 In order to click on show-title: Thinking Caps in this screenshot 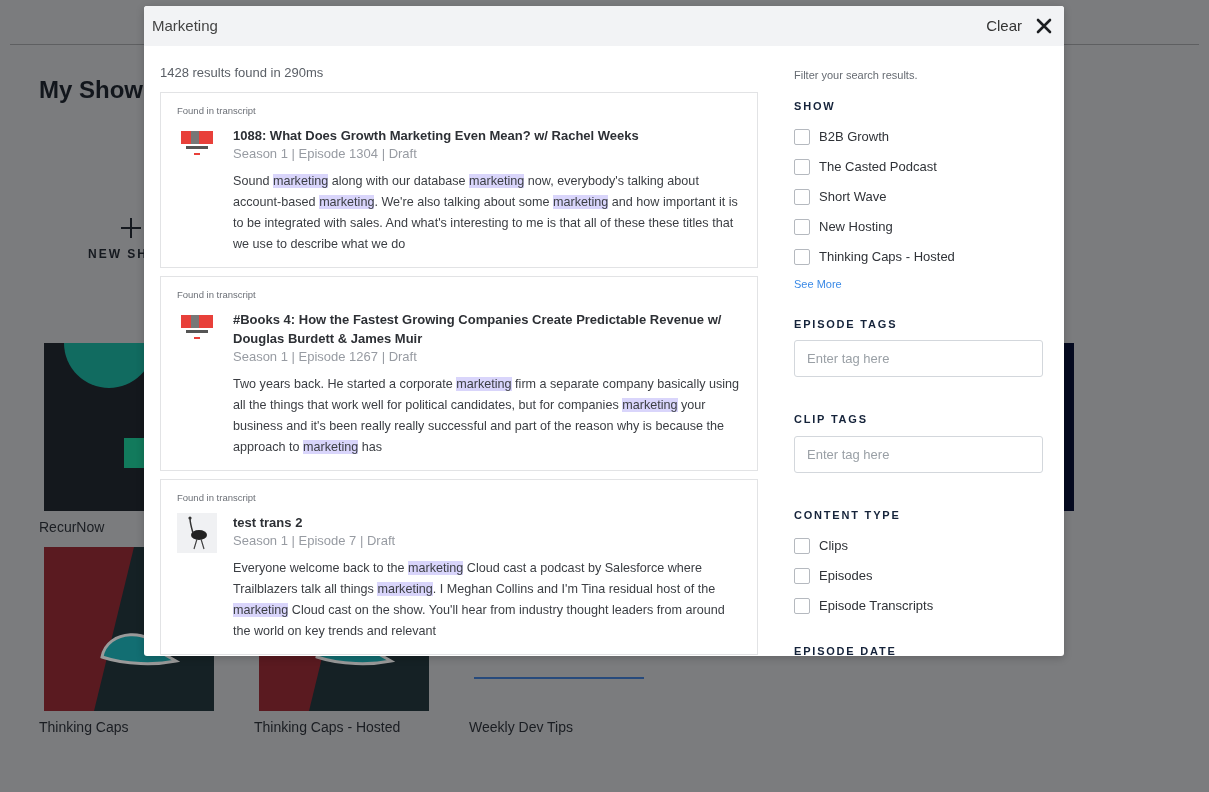, I will do `click(126, 727)`.